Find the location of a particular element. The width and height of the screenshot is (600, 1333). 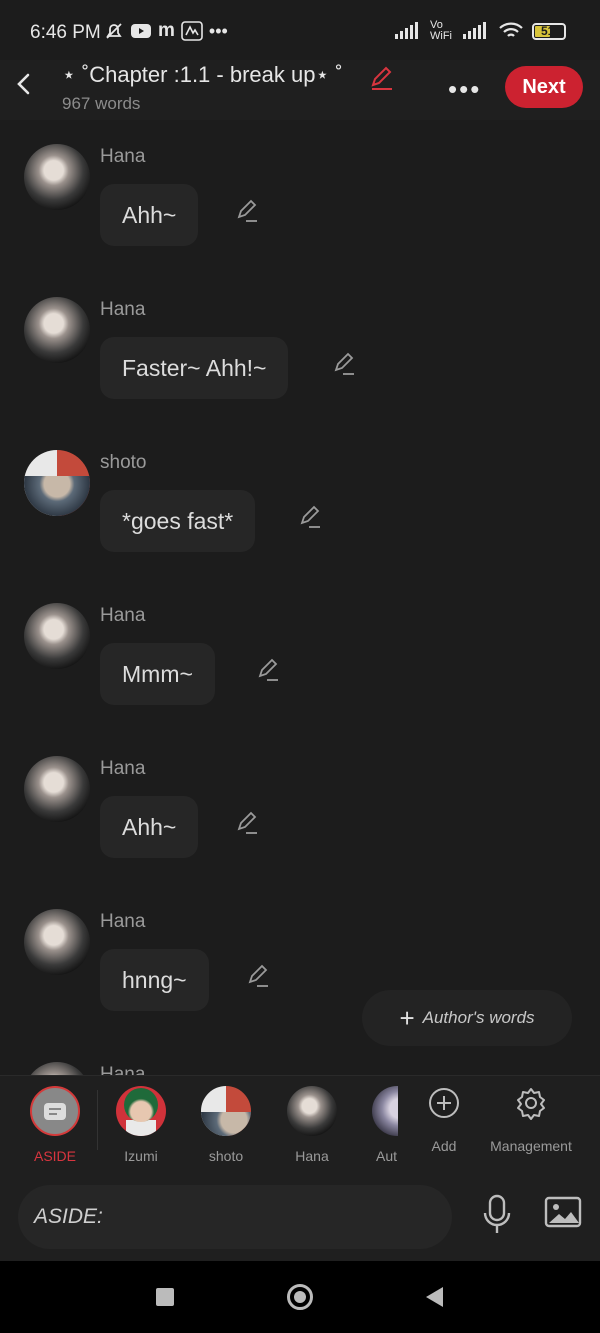

image-icon is located at coordinates (563, 1212).